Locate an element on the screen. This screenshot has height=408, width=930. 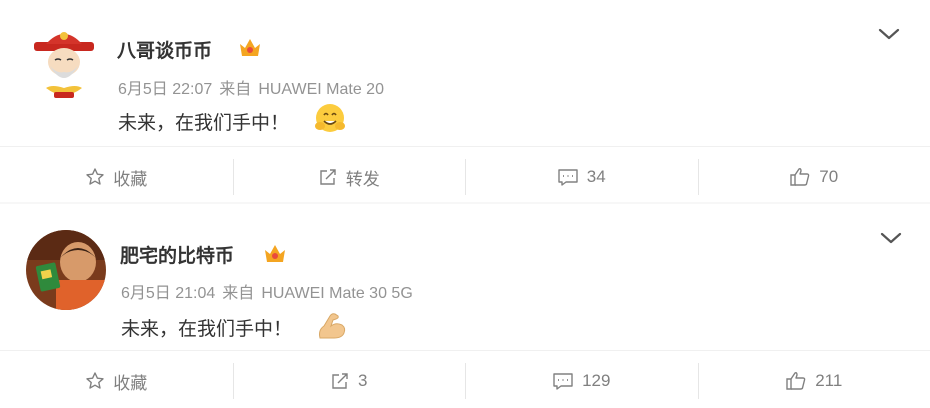
repost-button: 转发 is located at coordinates (349, 177).